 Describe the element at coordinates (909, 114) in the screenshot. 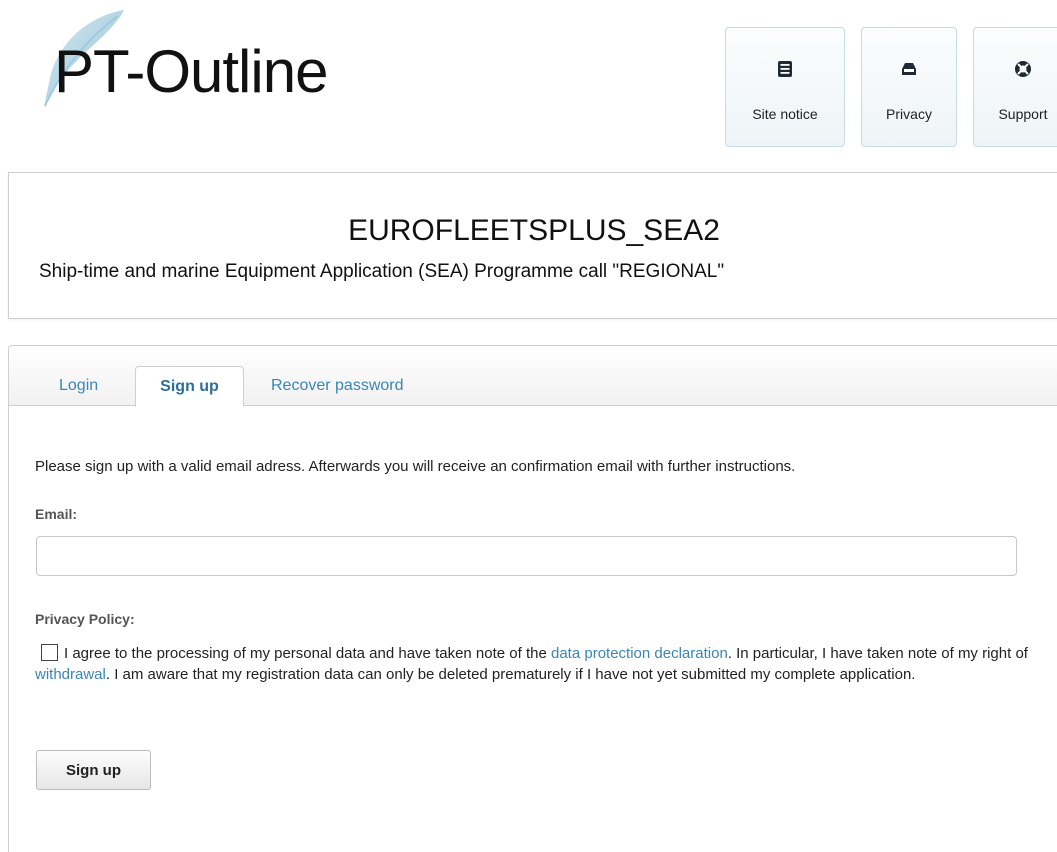

I see `privacy-label: Privacy` at that location.